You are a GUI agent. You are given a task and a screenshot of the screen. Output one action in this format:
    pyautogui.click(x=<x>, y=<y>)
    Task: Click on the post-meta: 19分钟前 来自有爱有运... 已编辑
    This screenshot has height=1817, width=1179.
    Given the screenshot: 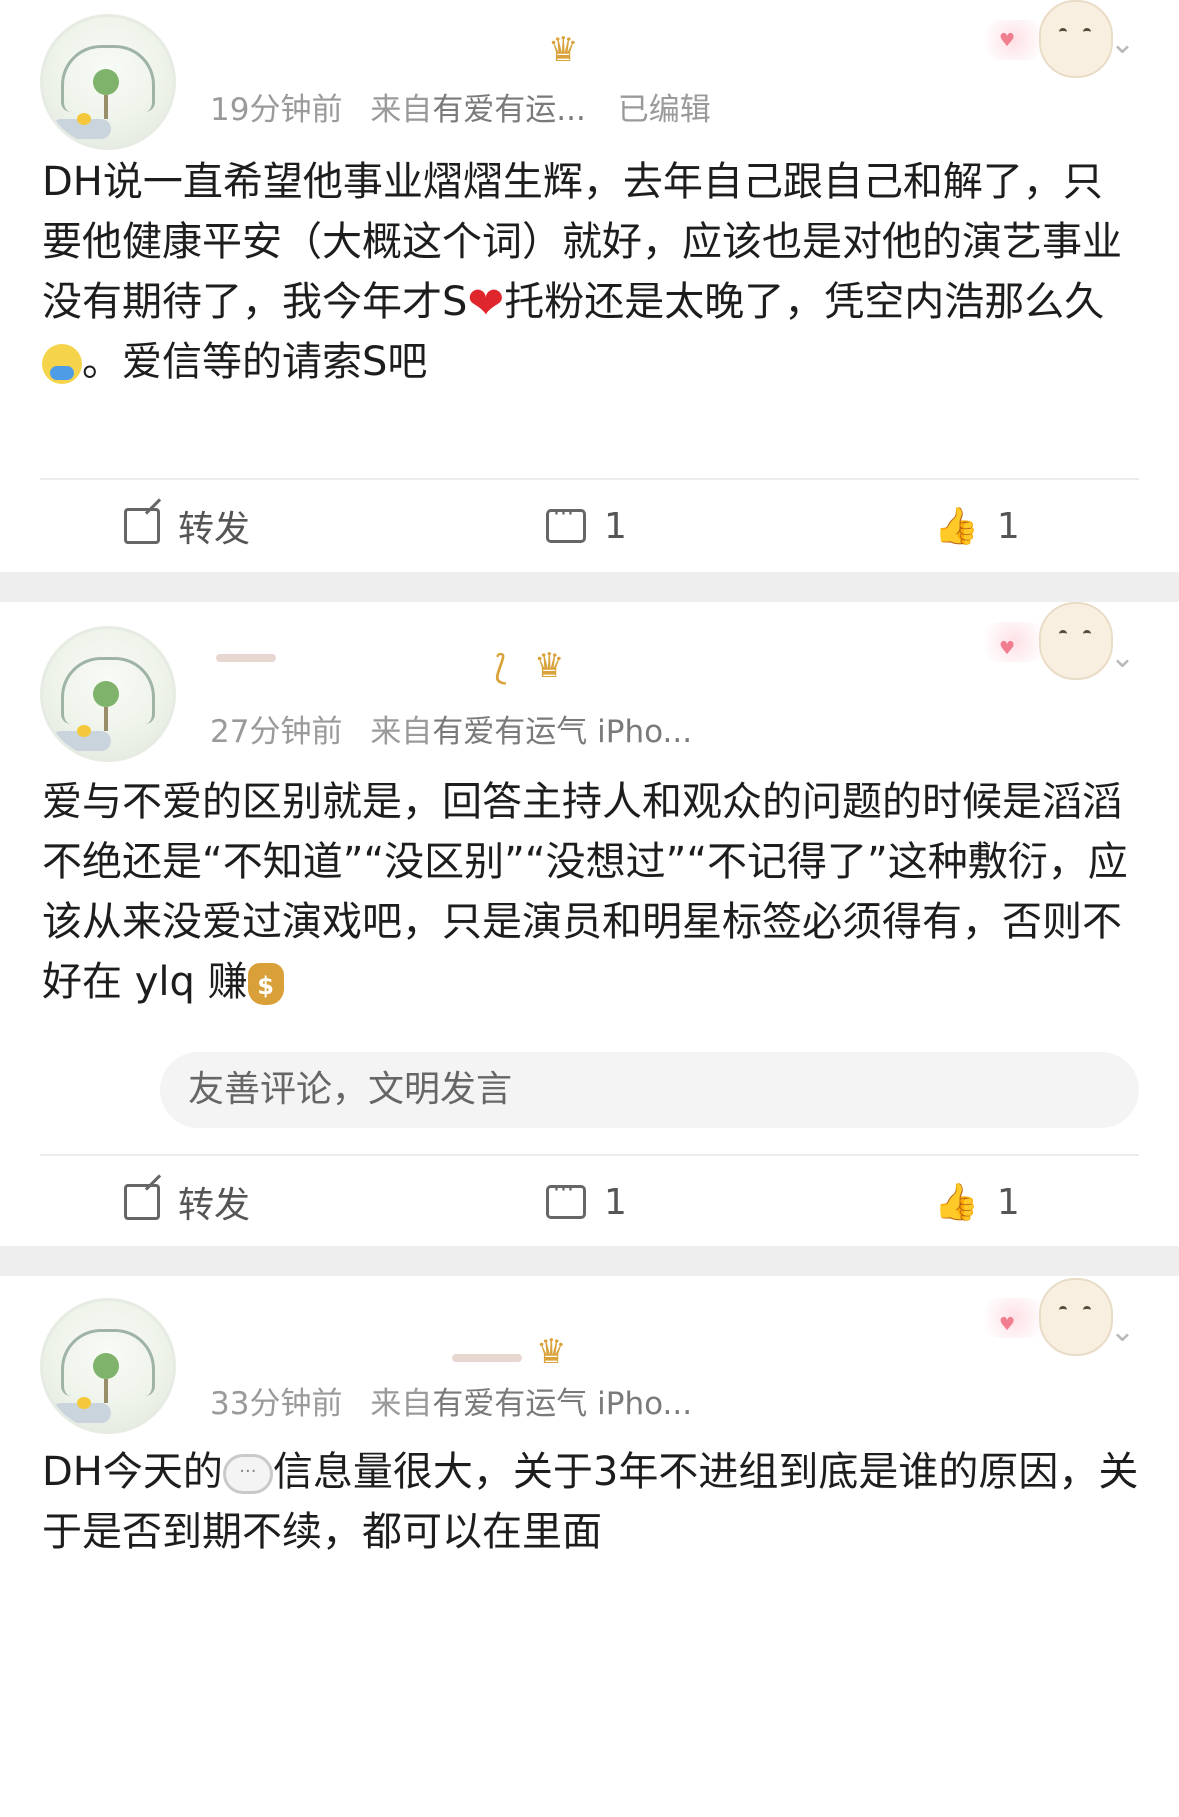 What is the action you would take?
    pyautogui.click(x=460, y=106)
    